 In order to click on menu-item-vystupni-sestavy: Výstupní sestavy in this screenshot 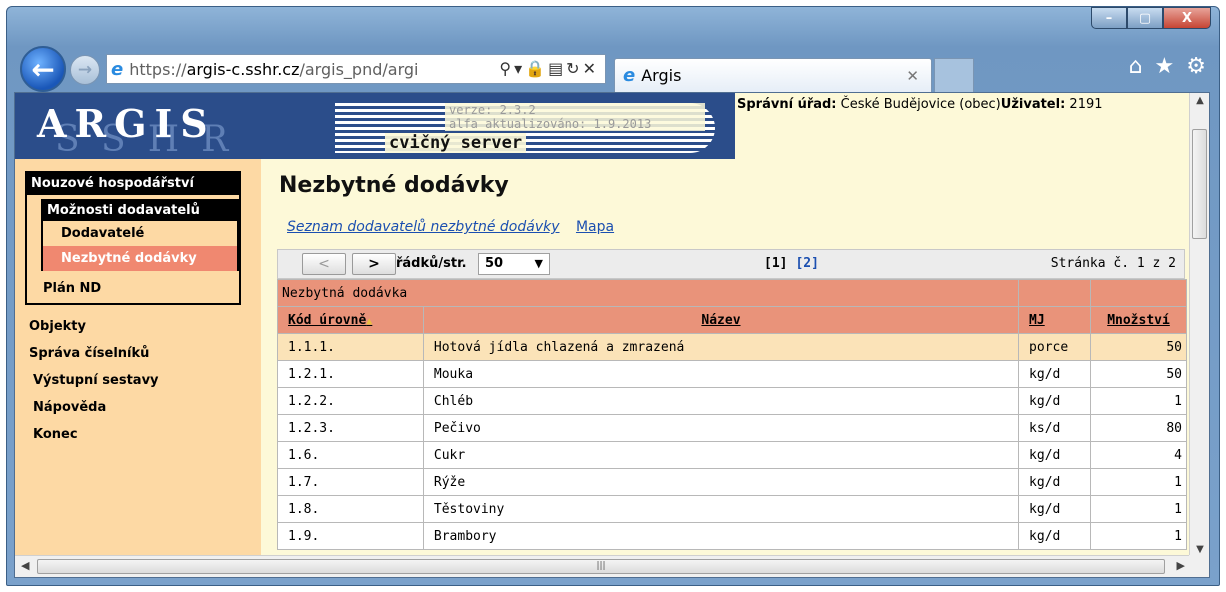, I will do `click(94, 386)`.